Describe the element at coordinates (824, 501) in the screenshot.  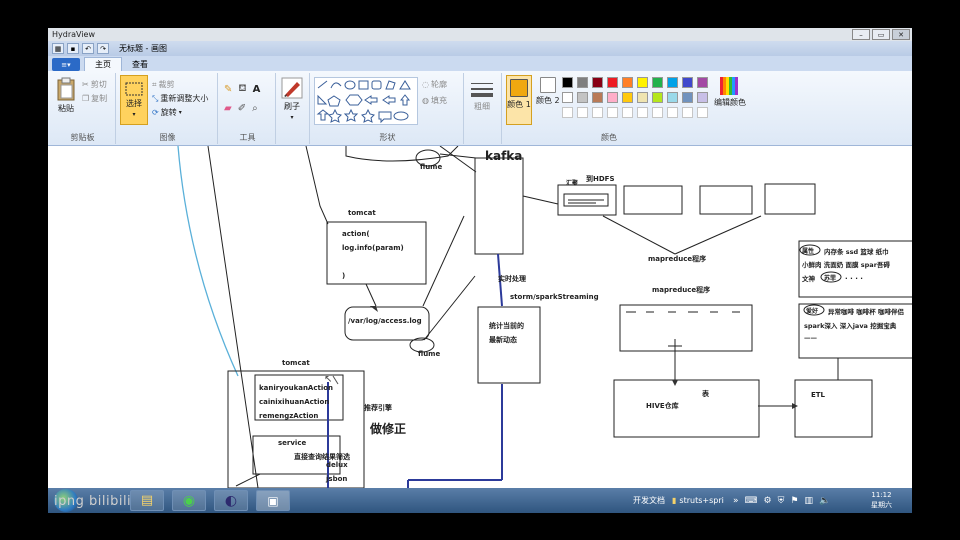
I see `volume-icon: 🔈` at that location.